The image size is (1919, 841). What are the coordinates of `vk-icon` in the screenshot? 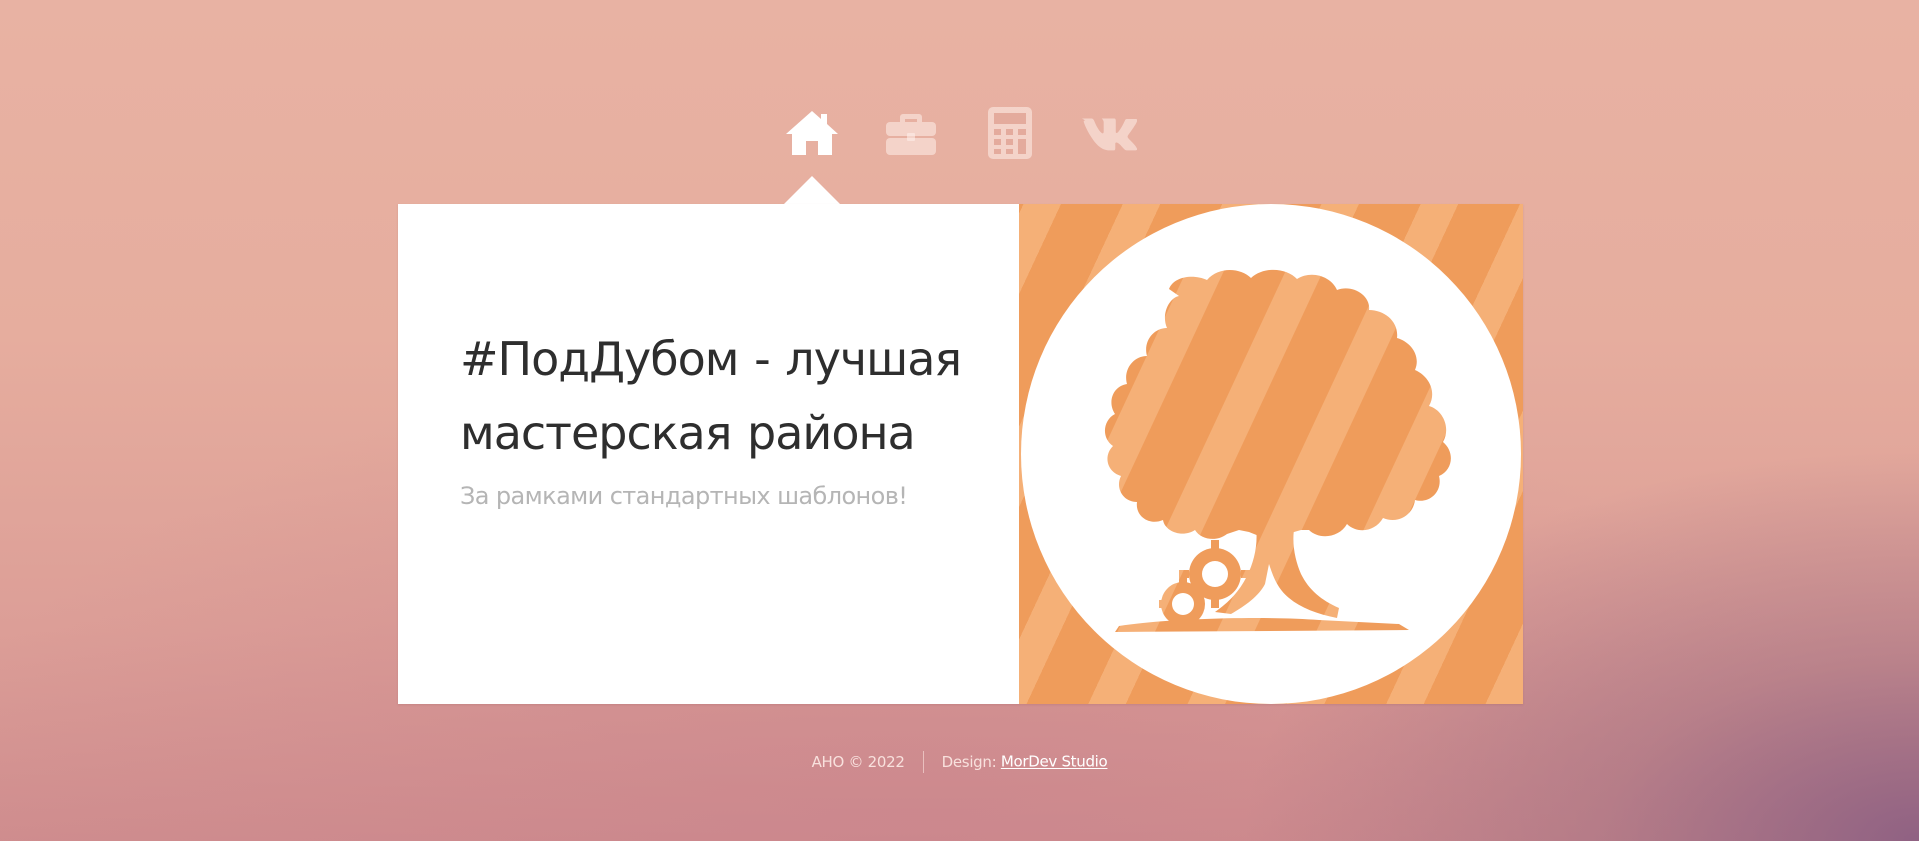 It's located at (1109, 134).